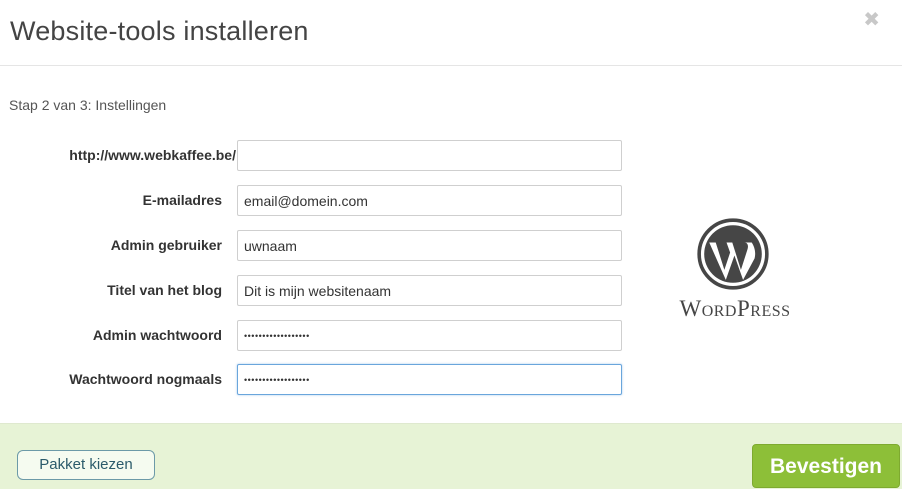 This screenshot has width=902, height=489. I want to click on wordpress-wordmark: WordPress, so click(735, 308).